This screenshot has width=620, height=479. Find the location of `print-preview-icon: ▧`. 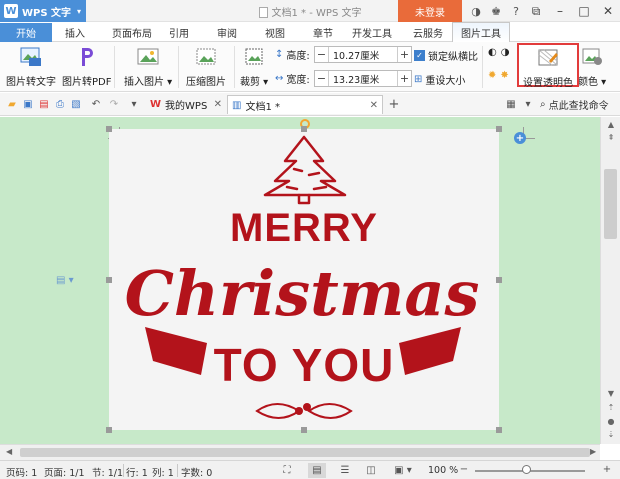

print-preview-icon: ▧ is located at coordinates (76, 104).